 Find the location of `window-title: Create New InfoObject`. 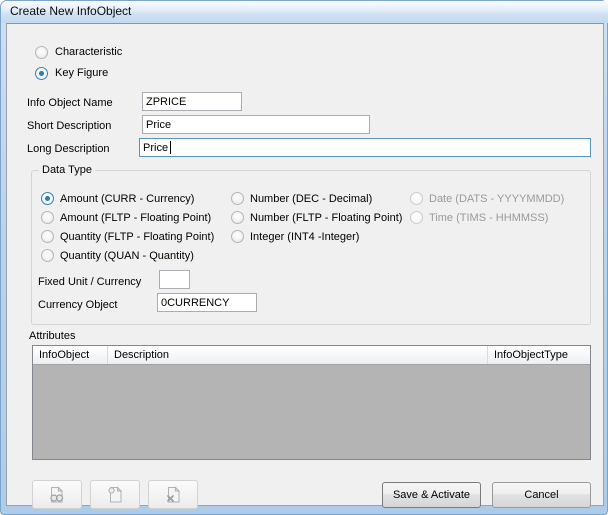

window-title: Create New InfoObject is located at coordinates (71, 11).